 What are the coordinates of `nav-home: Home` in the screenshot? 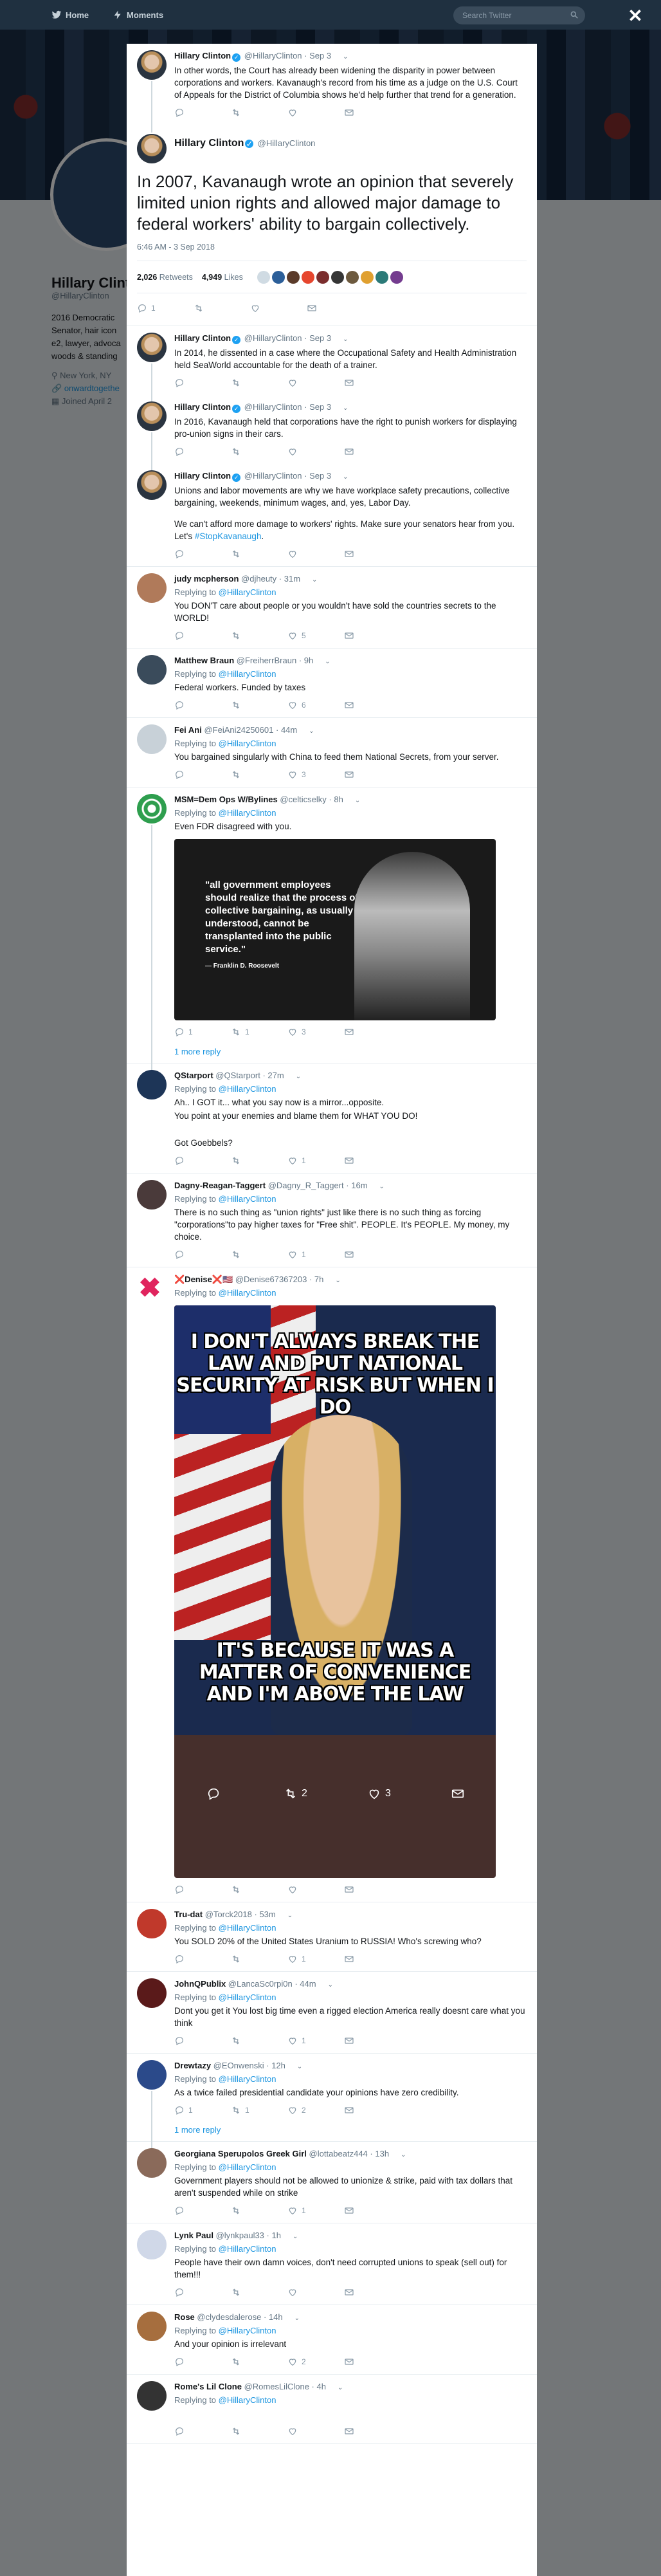 It's located at (70, 15).